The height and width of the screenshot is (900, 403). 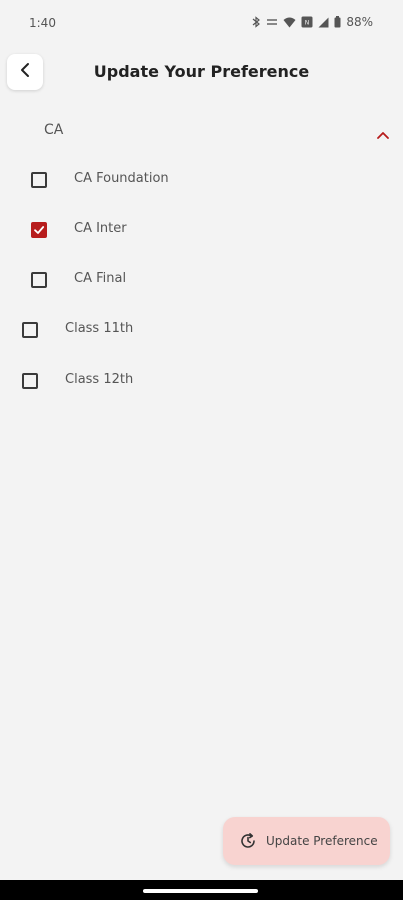 What do you see at coordinates (99, 328) in the screenshot?
I see `option-label: Class 11th` at bounding box center [99, 328].